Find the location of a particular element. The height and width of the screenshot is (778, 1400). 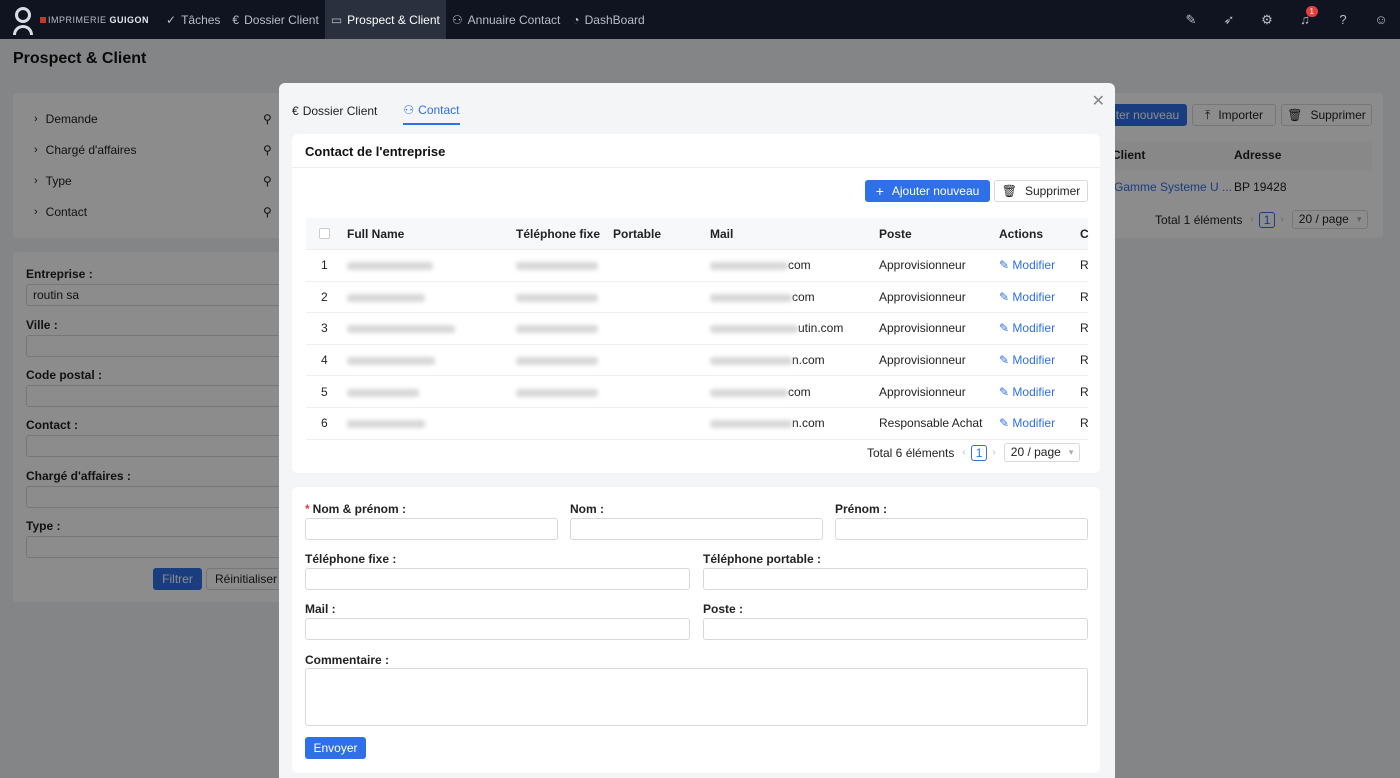

rocket-icon: ➶ is located at coordinates (1229, 20).